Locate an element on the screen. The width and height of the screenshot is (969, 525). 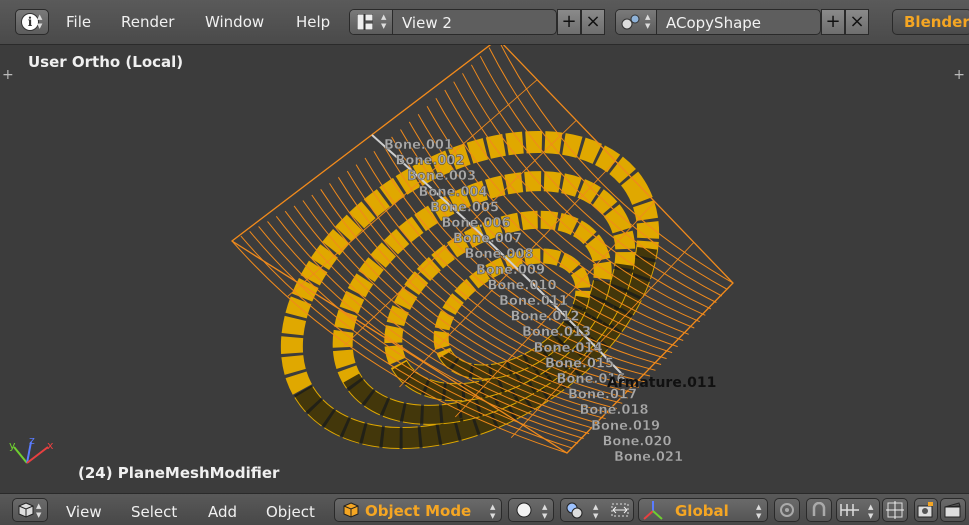
mode-selector: Object Mode ▲ ▼ is located at coordinates (418, 510).